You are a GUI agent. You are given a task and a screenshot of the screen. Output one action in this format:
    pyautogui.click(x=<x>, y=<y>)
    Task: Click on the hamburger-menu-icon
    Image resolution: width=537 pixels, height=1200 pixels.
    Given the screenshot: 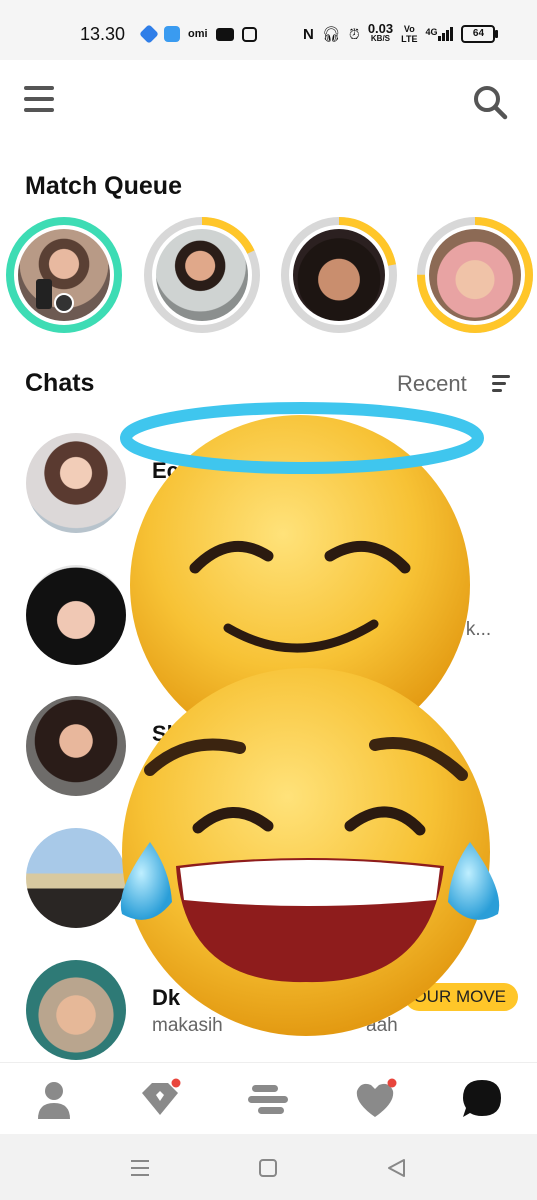 What is the action you would take?
    pyautogui.click(x=39, y=101)
    